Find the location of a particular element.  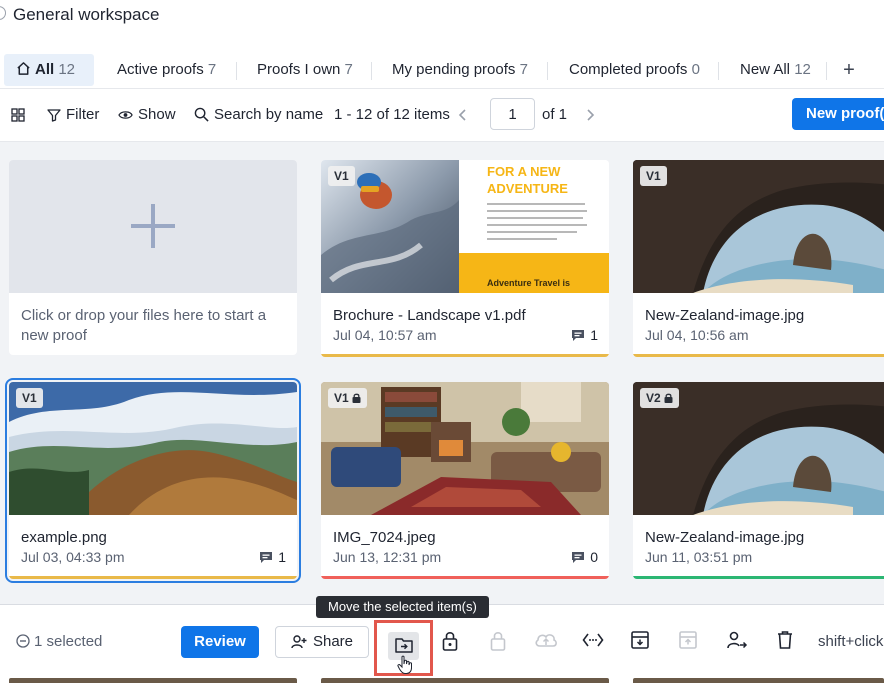

unarchive-button is located at coordinates (690, 642).